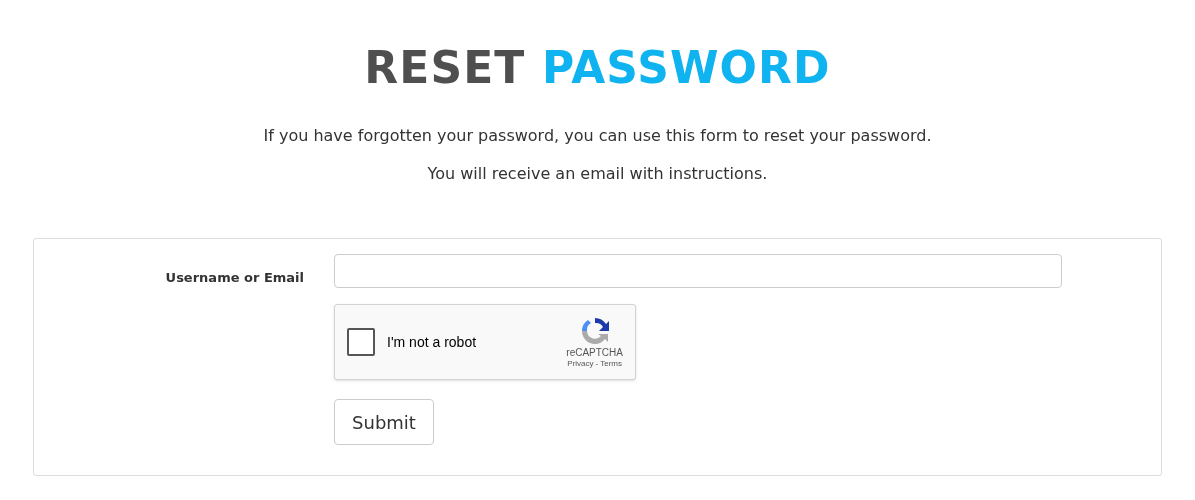  Describe the element at coordinates (384, 422) in the screenshot. I see `submit-button: Submit` at that location.